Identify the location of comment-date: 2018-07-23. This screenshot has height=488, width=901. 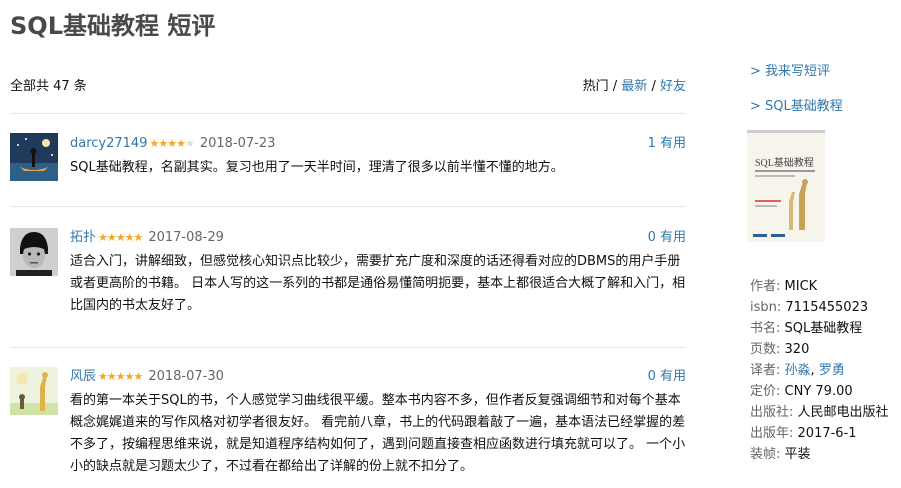
(237, 143).